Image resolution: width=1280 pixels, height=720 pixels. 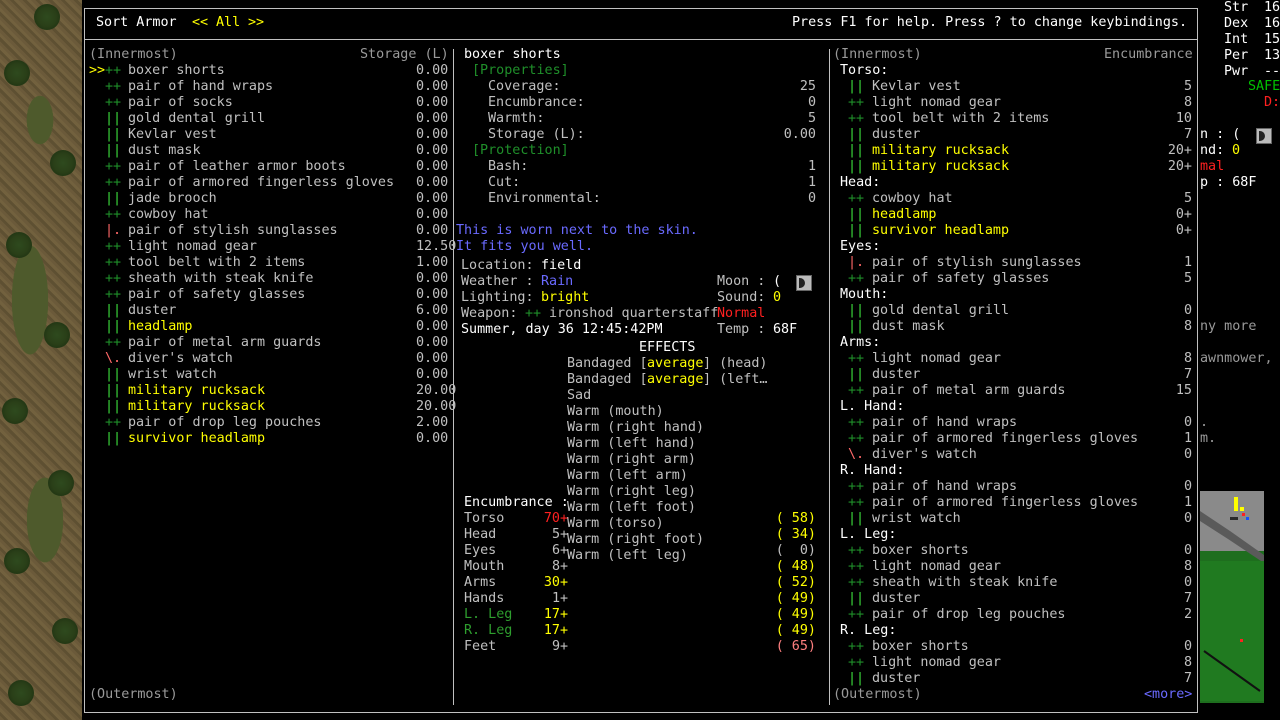 I want to click on item-name: jade brooch, so click(x=172, y=199).